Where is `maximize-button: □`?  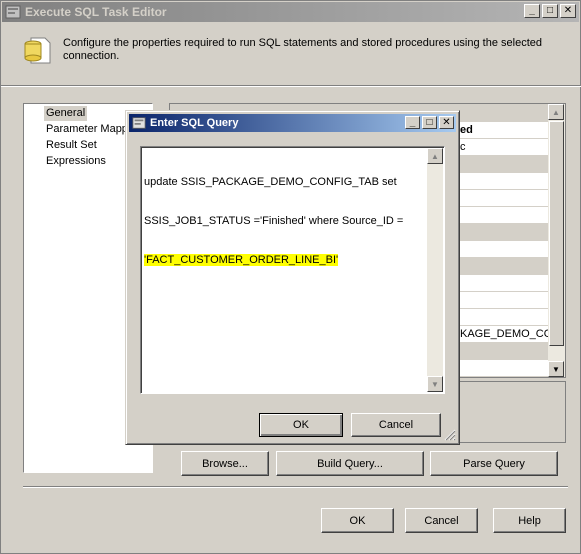 maximize-button: □ is located at coordinates (550, 11).